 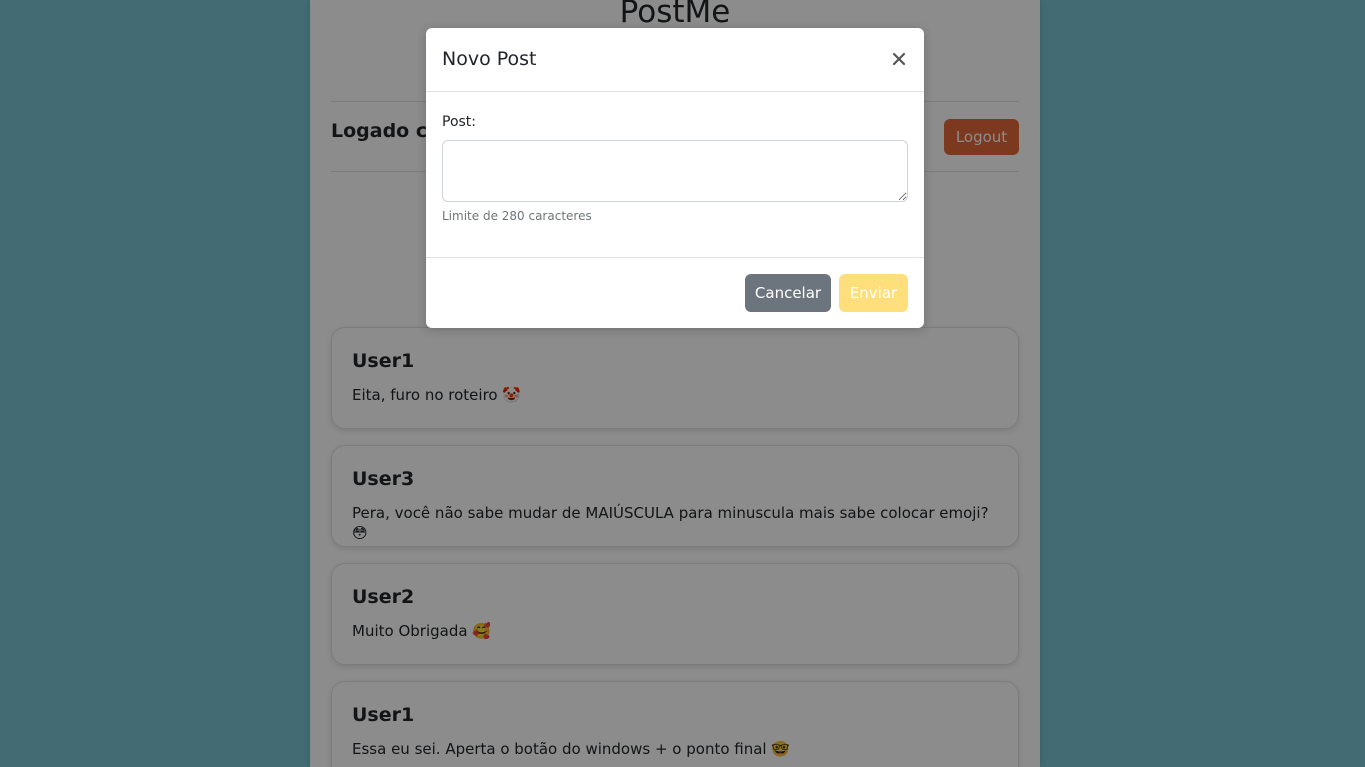 I want to click on close-button, so click(x=899, y=59).